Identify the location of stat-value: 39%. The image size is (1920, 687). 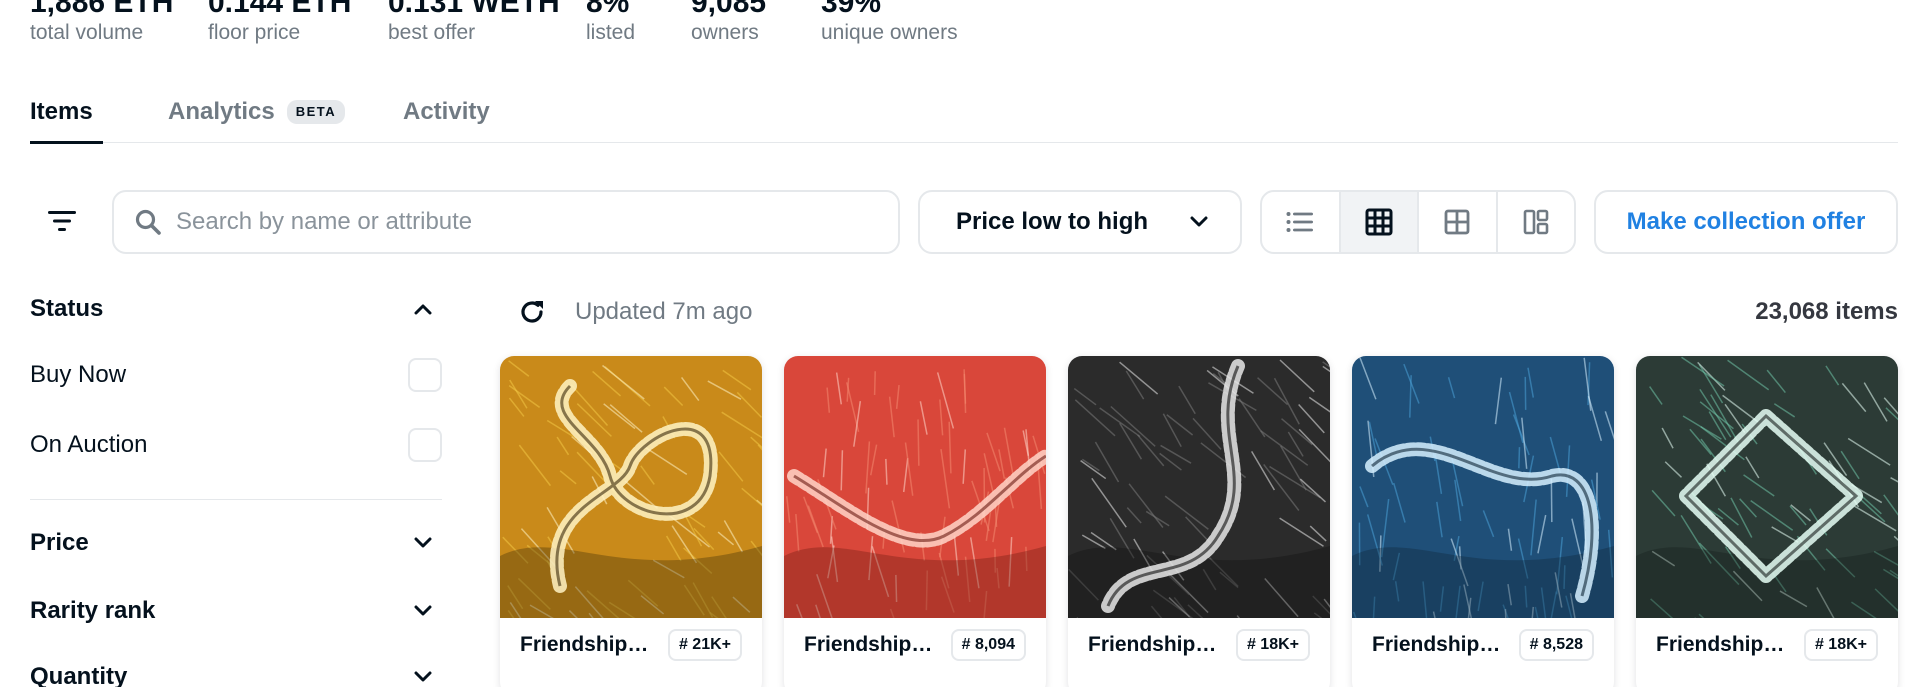
(851, 9).